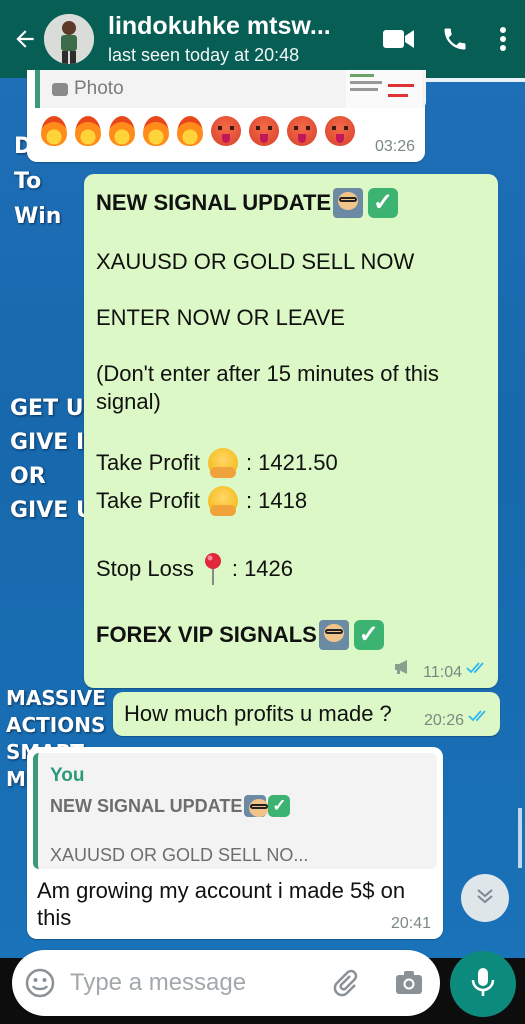  What do you see at coordinates (230, 89) in the screenshot?
I see `quoted-message: Photo` at bounding box center [230, 89].